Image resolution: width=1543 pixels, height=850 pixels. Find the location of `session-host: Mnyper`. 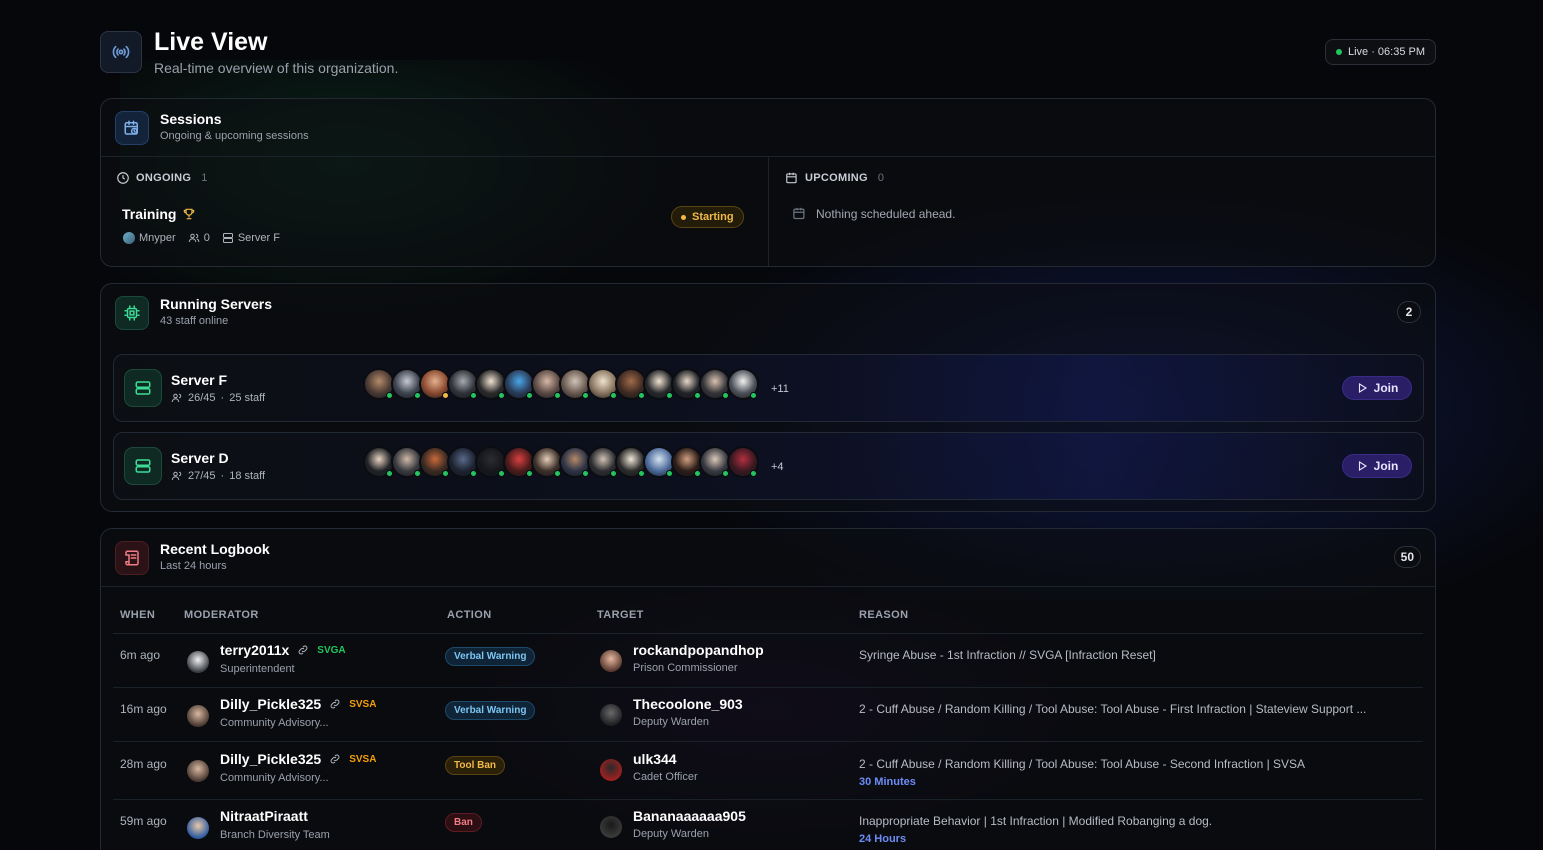

session-host: Mnyper is located at coordinates (149, 238).